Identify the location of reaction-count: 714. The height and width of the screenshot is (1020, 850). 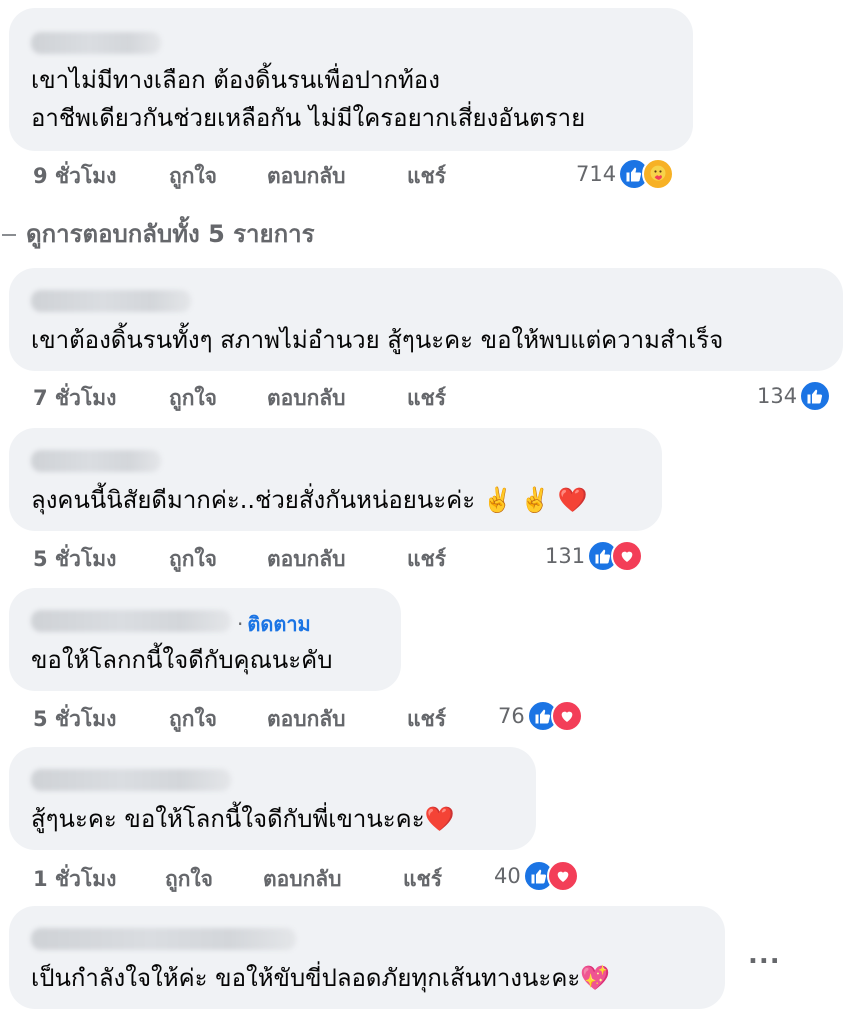
(596, 174).